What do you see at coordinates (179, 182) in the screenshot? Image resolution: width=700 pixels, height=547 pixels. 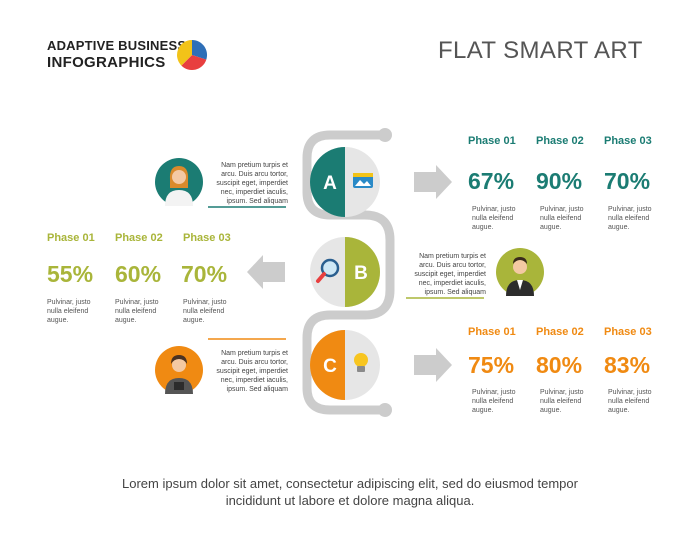 I see `avatar-woman-icon` at bounding box center [179, 182].